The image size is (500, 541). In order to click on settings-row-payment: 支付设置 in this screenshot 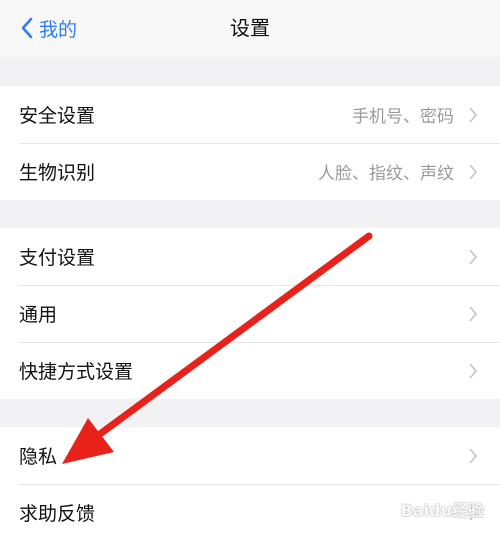, I will do `click(250, 256)`.